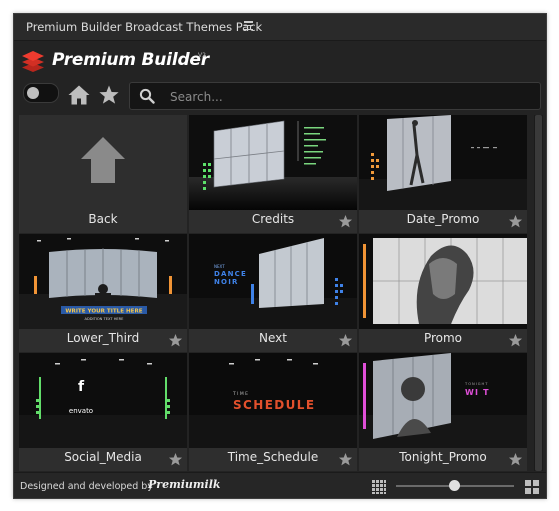 Image resolution: width=559 pixels, height=511 pixels. I want to click on svg-text: NEXT, so click(219, 266).